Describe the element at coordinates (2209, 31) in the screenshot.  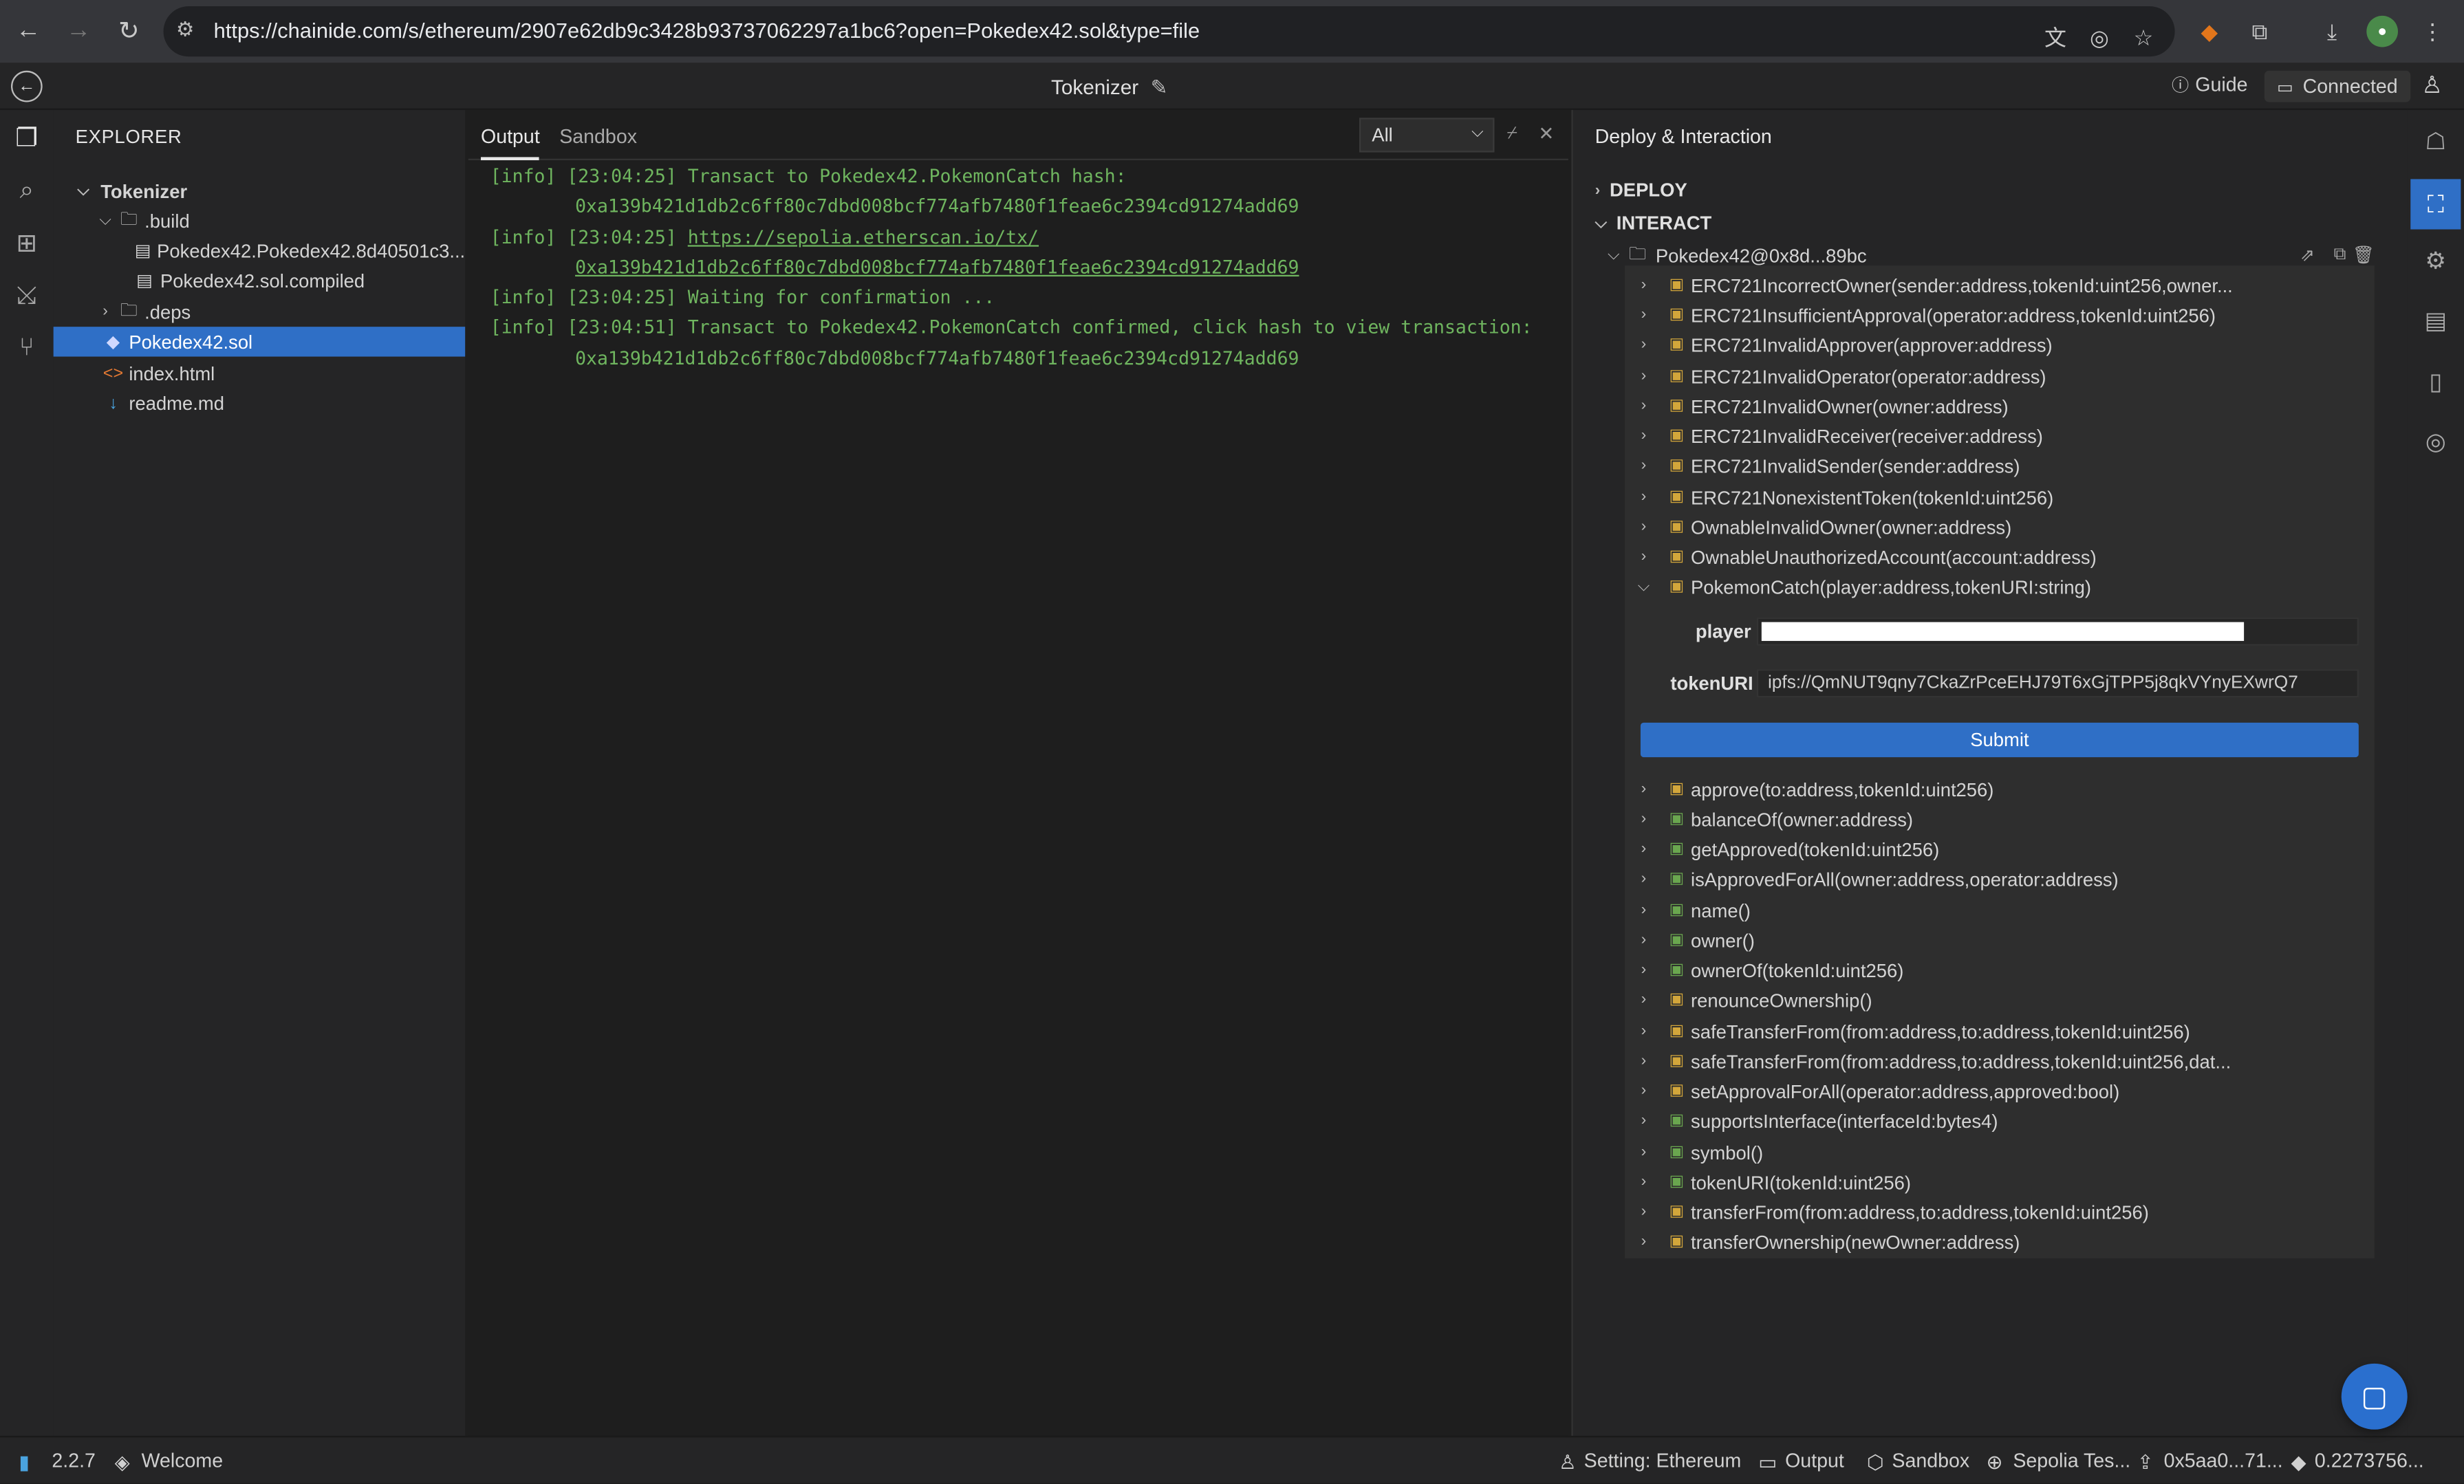
I see `metamask-icon: ◆` at that location.